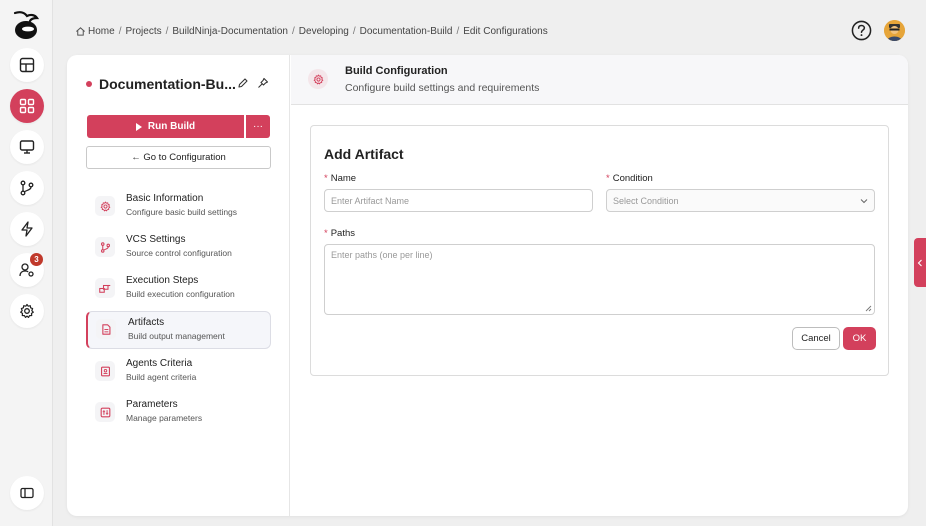  What do you see at coordinates (105, 412) in the screenshot?
I see `parameters-icon` at bounding box center [105, 412].